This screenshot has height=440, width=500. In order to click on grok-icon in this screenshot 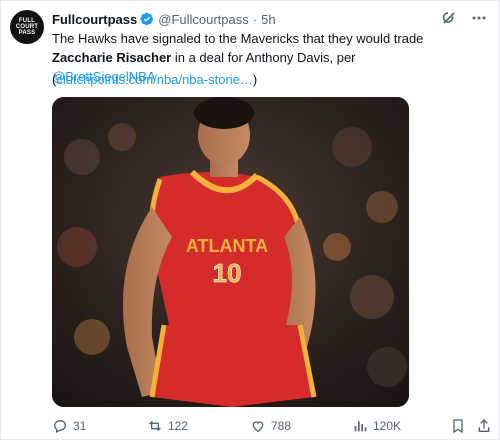, I will do `click(449, 18)`.